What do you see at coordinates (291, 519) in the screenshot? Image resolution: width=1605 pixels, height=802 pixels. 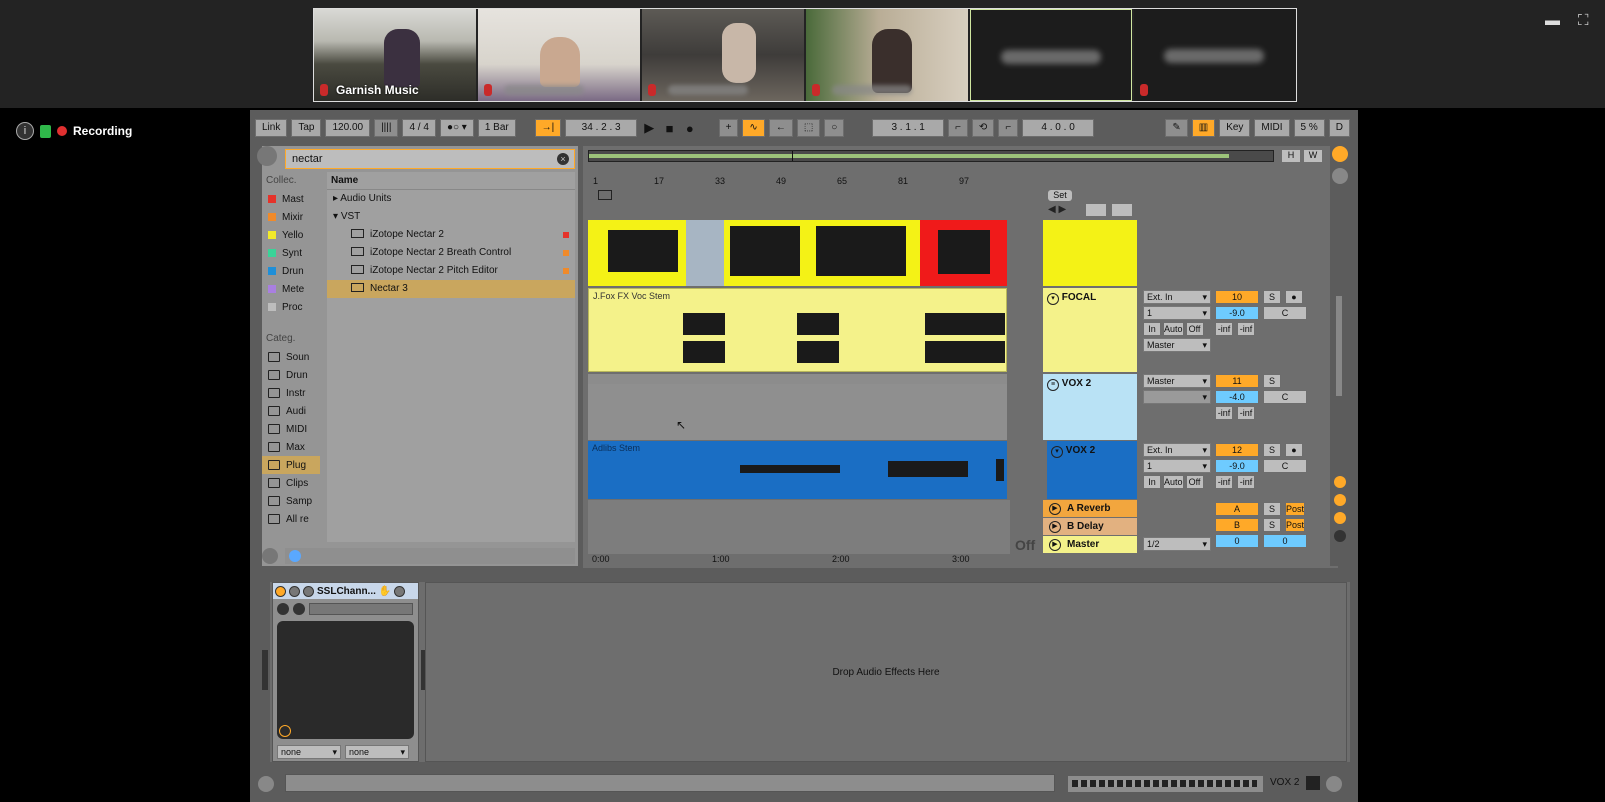 I see `category-item: All re` at bounding box center [291, 519].